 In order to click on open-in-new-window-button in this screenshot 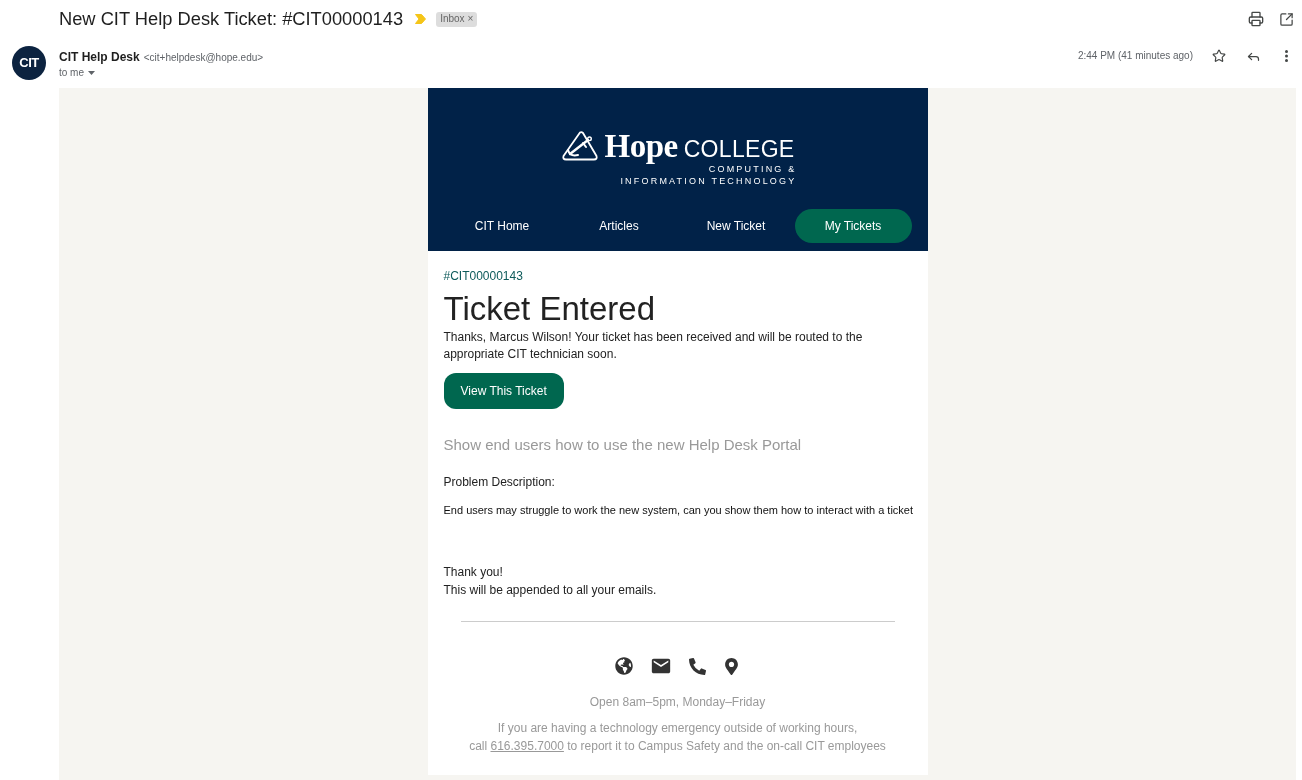, I will do `click(1286, 19)`.